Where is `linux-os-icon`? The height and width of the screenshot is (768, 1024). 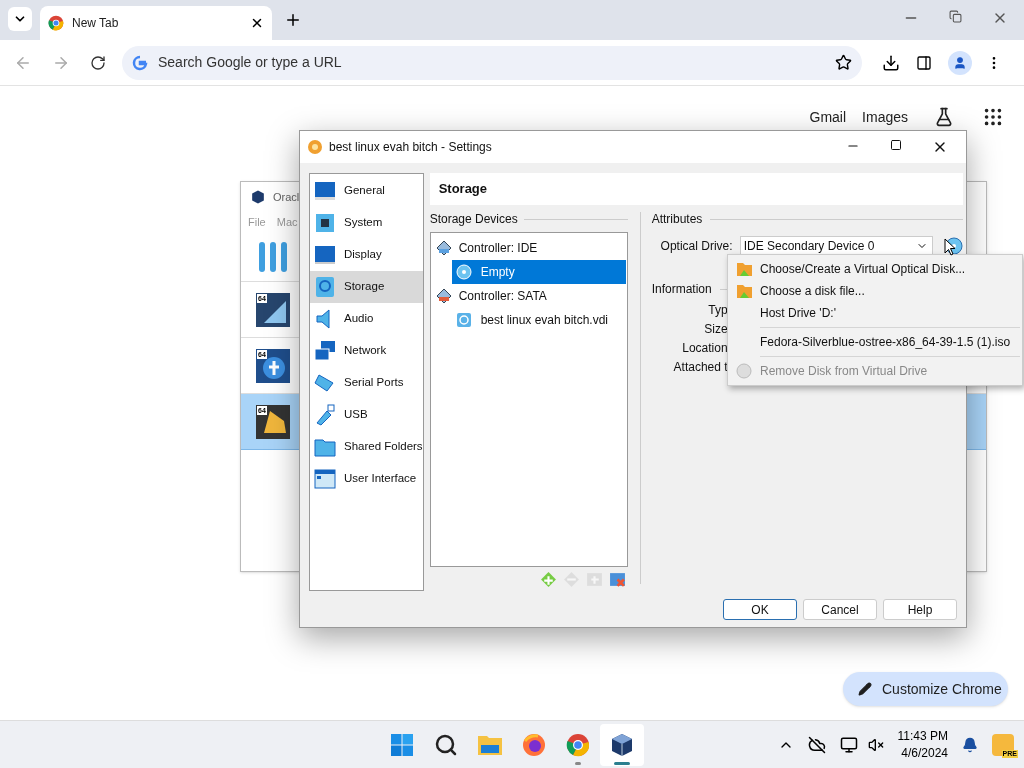 linux-os-icon is located at coordinates (273, 421).